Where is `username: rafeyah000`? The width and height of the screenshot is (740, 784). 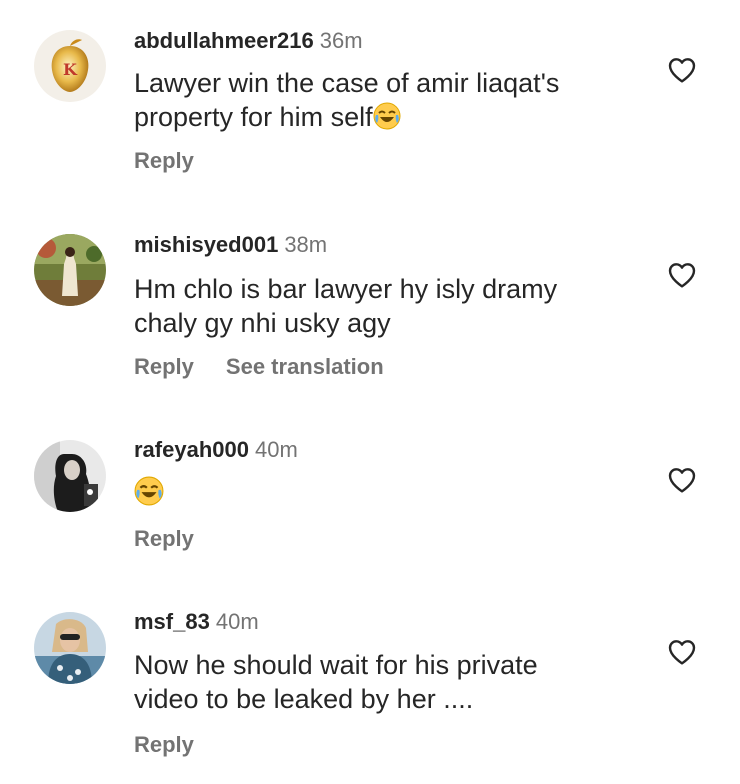
username: rafeyah000 is located at coordinates (191, 449).